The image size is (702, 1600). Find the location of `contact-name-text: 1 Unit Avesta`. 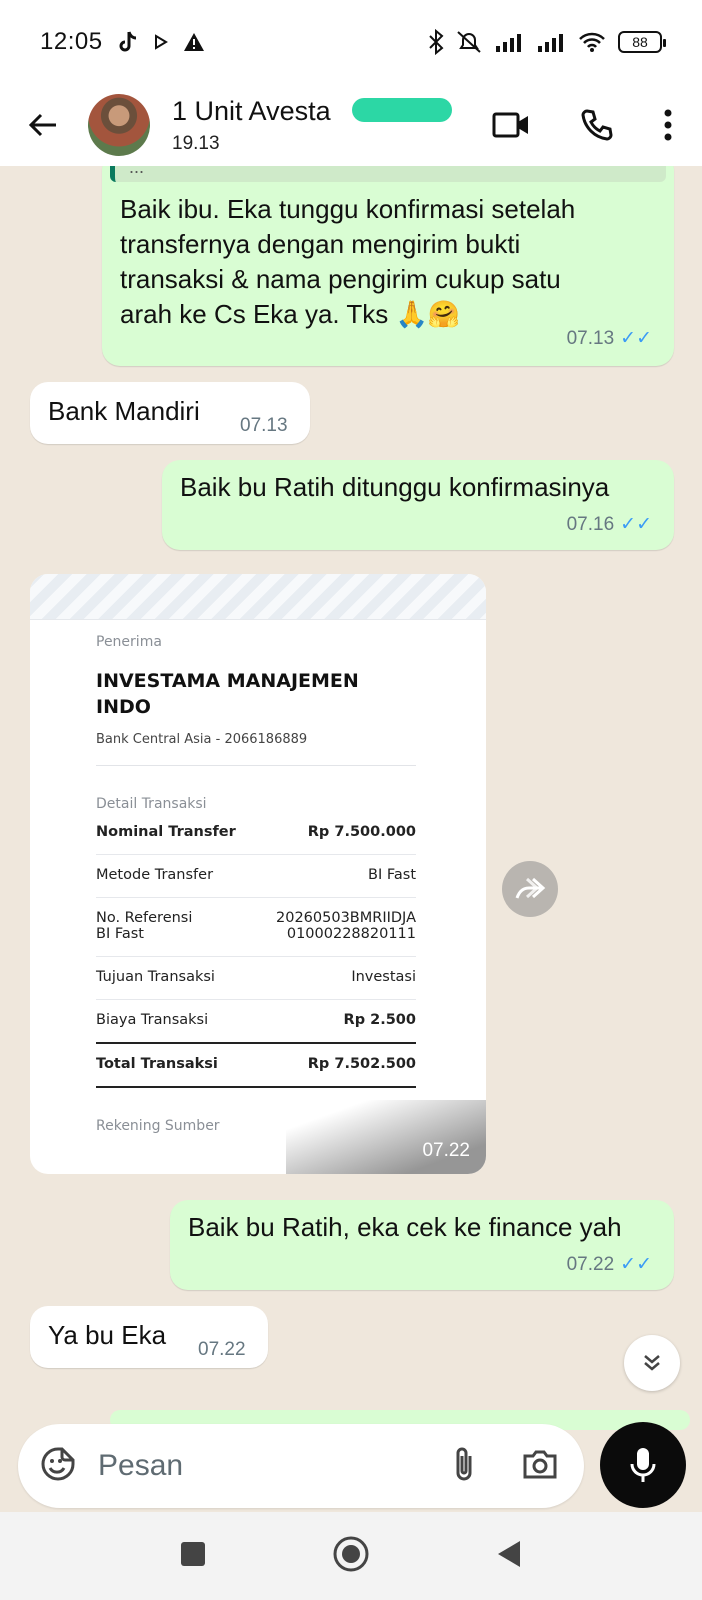

contact-name-text: 1 Unit Avesta is located at coordinates (251, 110).